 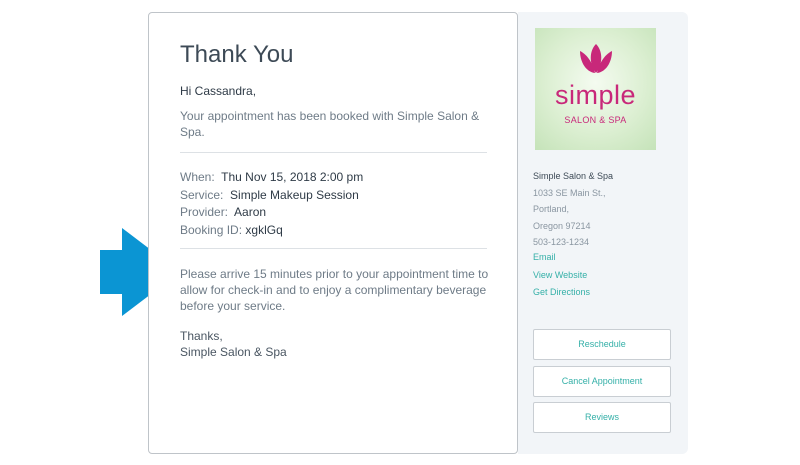 I want to click on address-state-zip: Oregon 97214, so click(x=562, y=225).